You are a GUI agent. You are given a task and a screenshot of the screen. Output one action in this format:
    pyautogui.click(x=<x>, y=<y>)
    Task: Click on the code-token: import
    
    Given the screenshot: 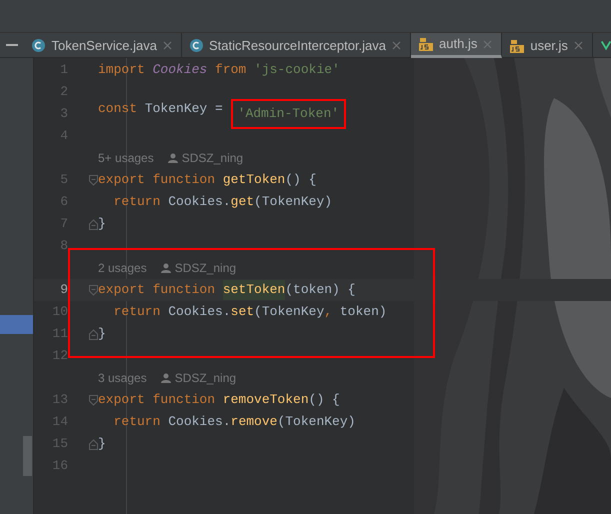 What is the action you would take?
    pyautogui.click(x=122, y=70)
    